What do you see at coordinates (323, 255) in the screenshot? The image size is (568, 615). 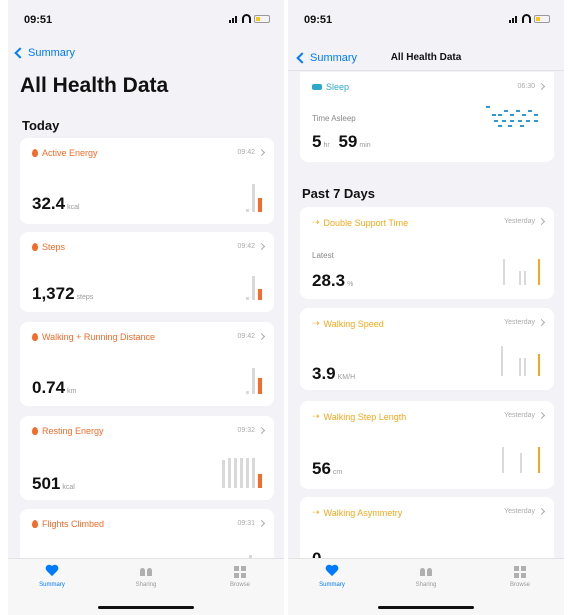 I see `card-sublabel: Latest` at bounding box center [323, 255].